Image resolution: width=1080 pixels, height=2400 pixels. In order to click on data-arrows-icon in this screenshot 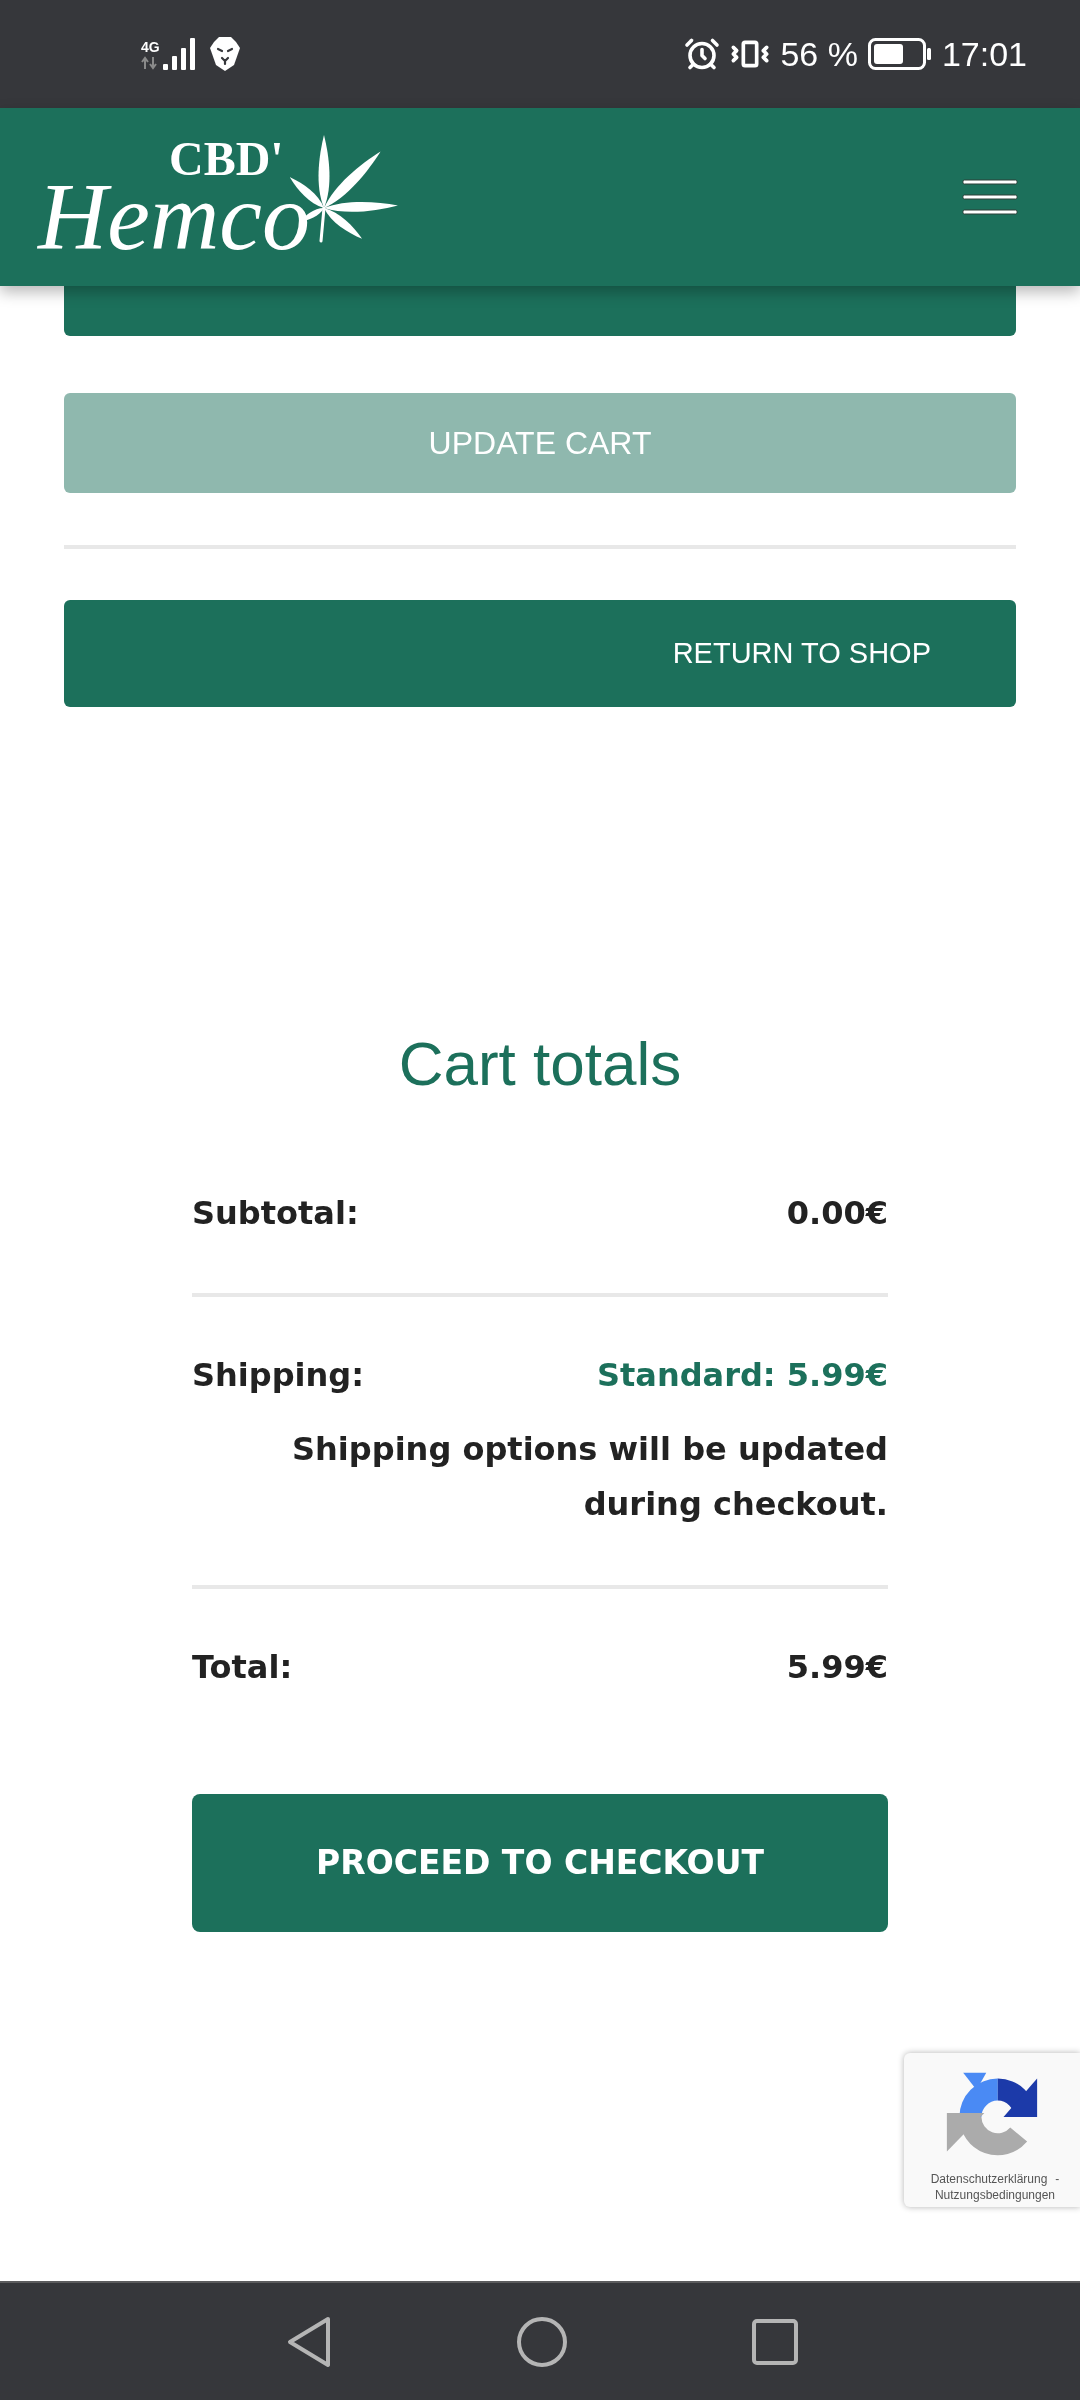, I will do `click(149, 63)`.